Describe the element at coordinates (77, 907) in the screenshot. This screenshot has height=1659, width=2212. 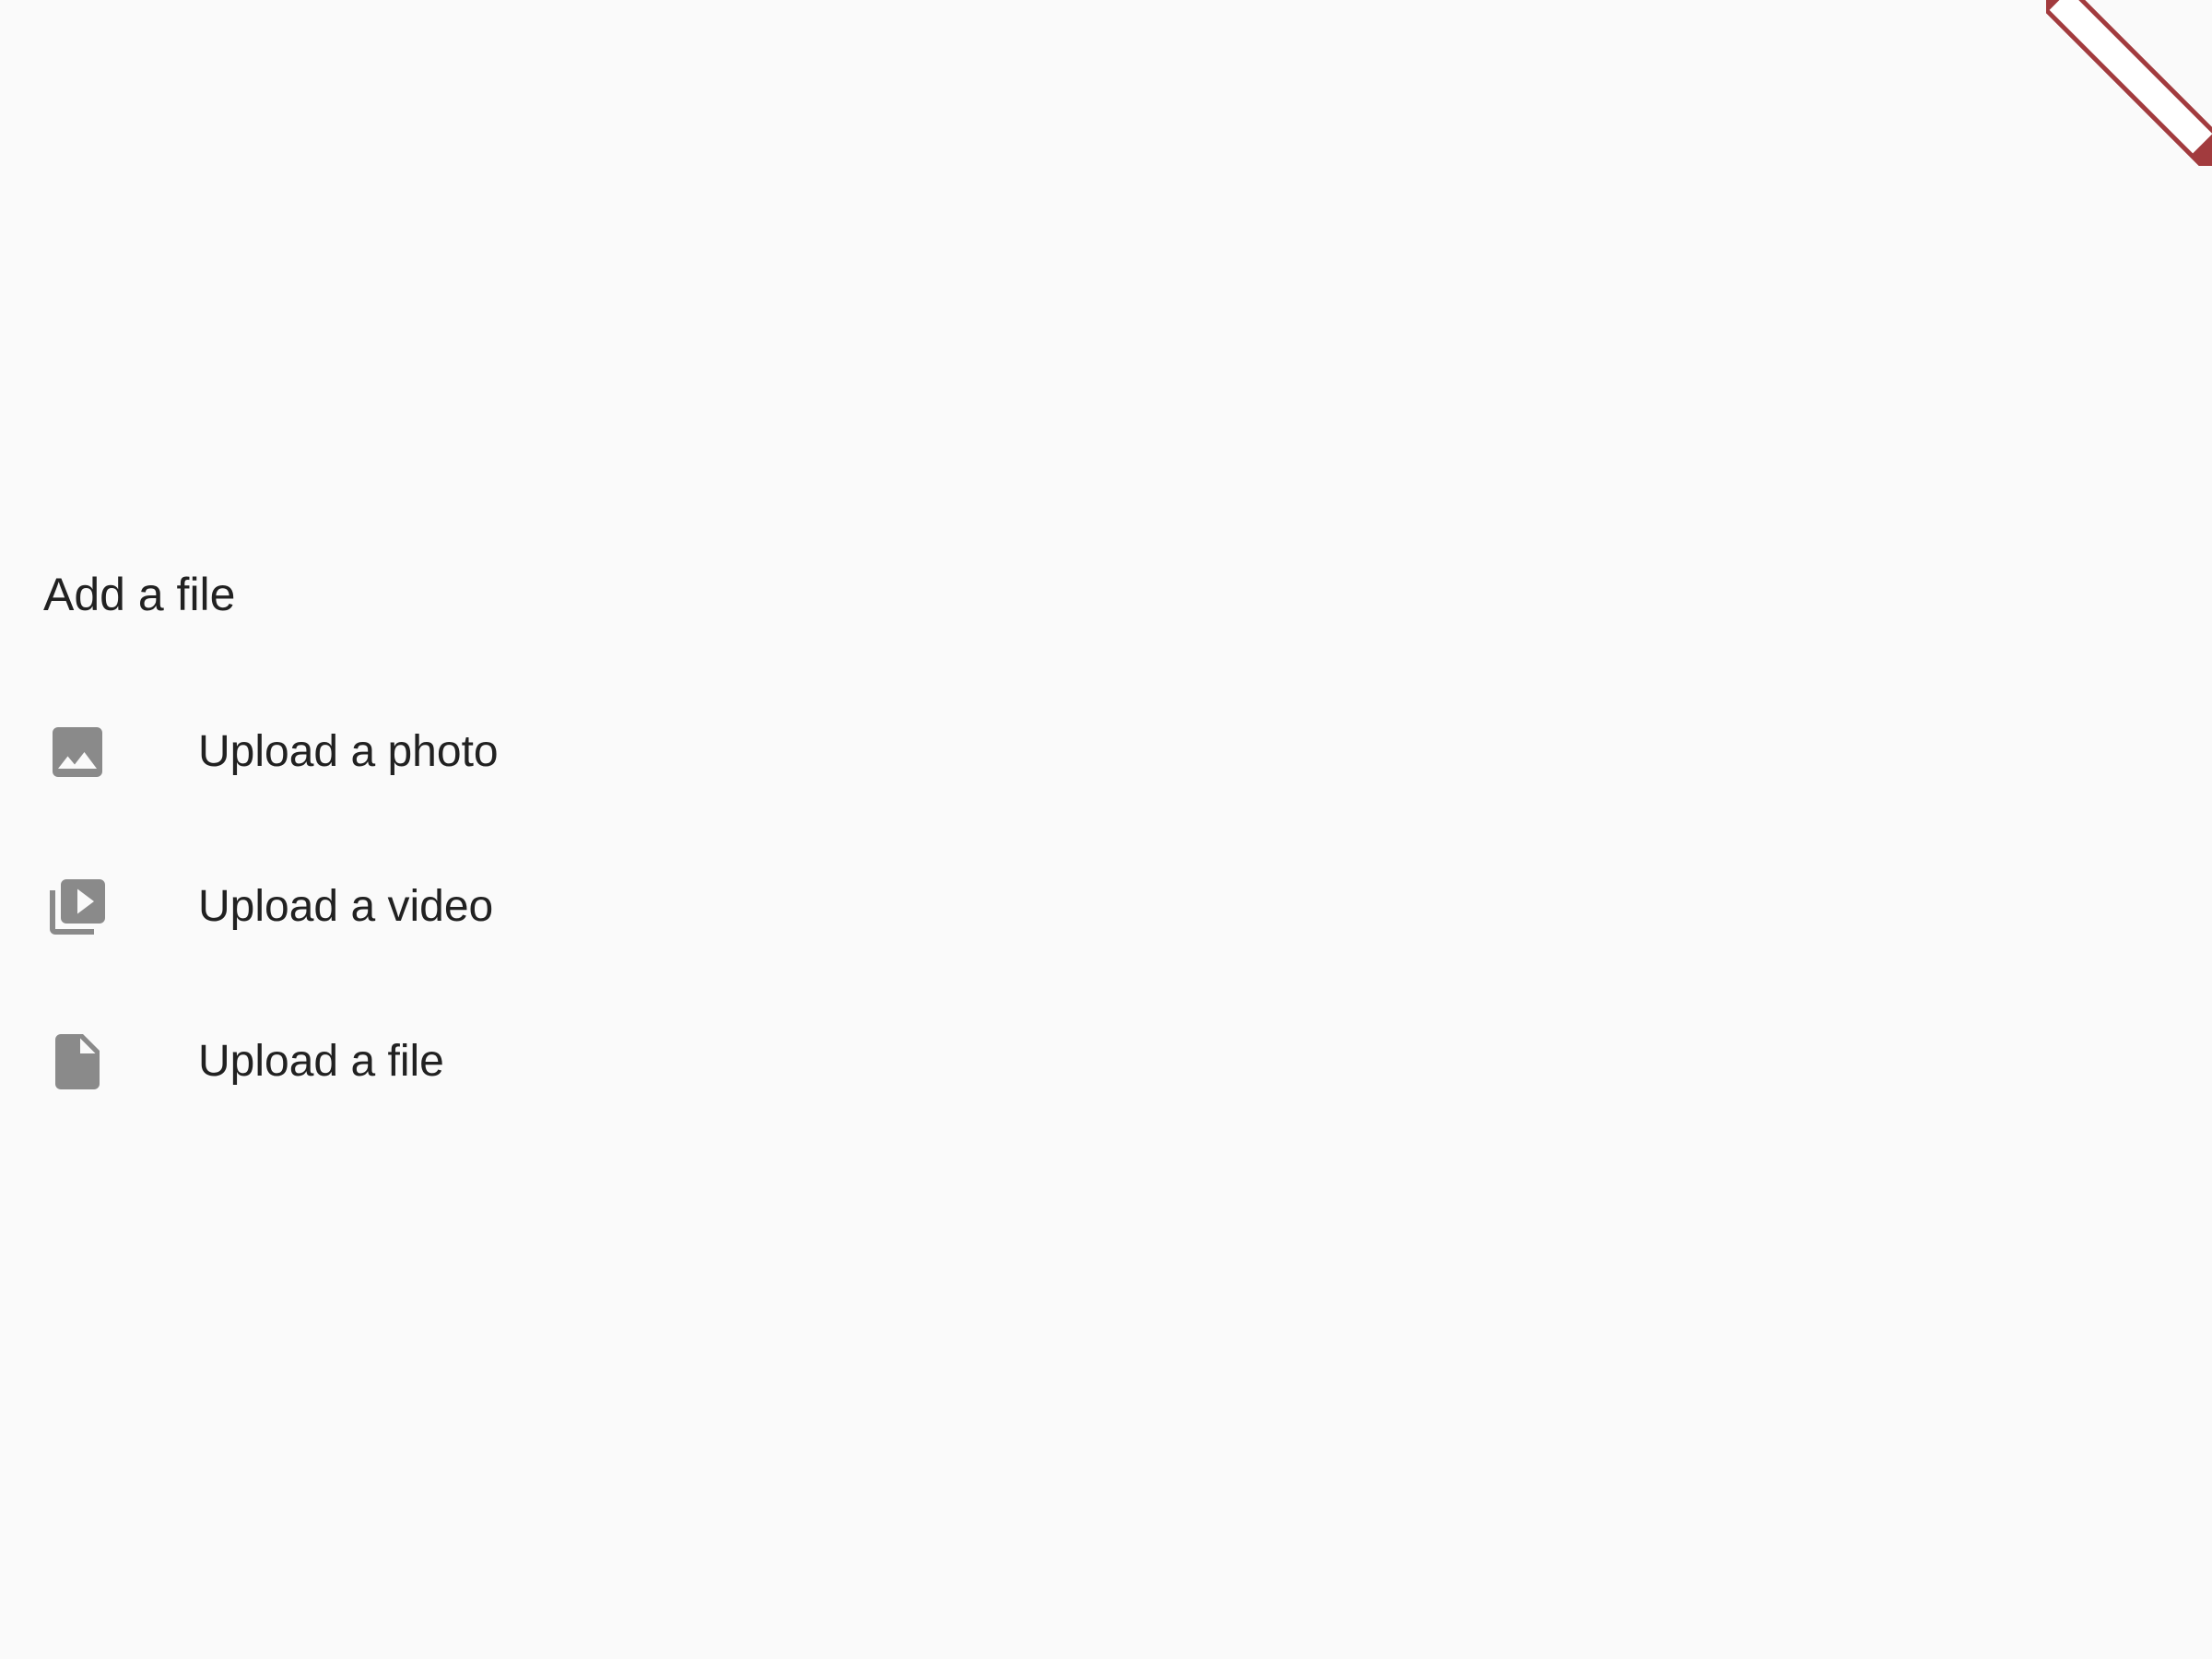
I see `video-library-icon` at that location.